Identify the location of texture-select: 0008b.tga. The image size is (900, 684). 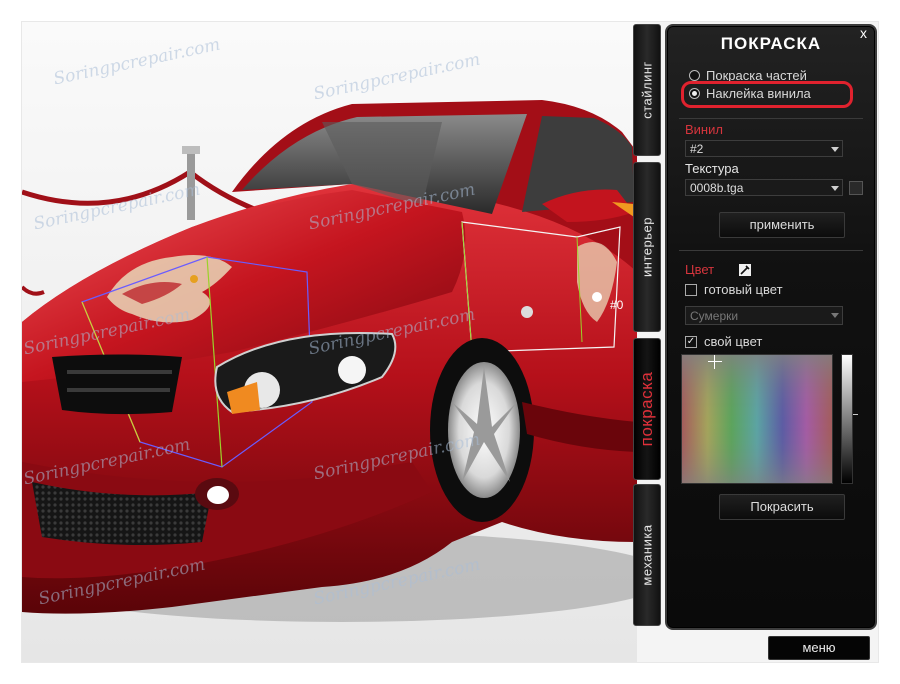
(764, 187).